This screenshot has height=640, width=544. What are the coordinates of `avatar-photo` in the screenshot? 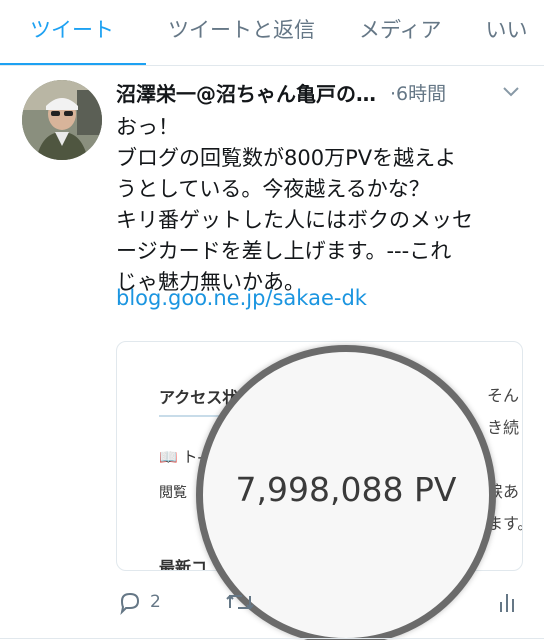 It's located at (62, 120).